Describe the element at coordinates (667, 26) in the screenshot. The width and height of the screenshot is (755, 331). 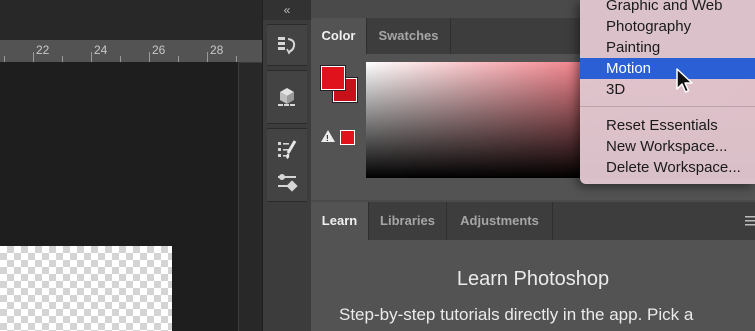
I see `menu-item-photography: Photography` at that location.